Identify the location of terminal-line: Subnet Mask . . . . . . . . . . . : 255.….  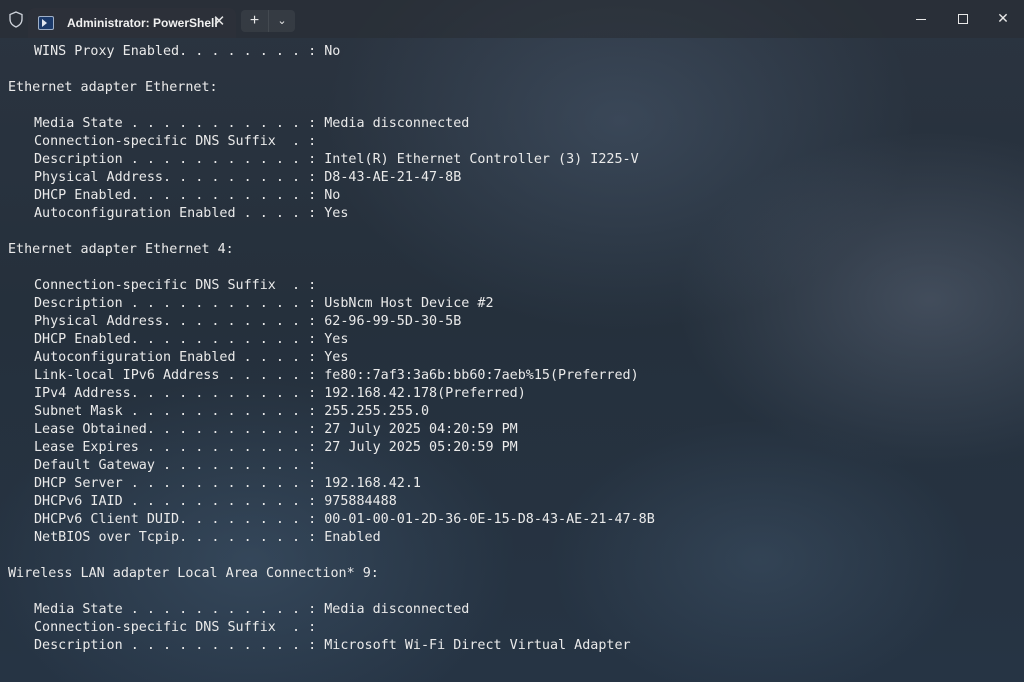
(232, 411).